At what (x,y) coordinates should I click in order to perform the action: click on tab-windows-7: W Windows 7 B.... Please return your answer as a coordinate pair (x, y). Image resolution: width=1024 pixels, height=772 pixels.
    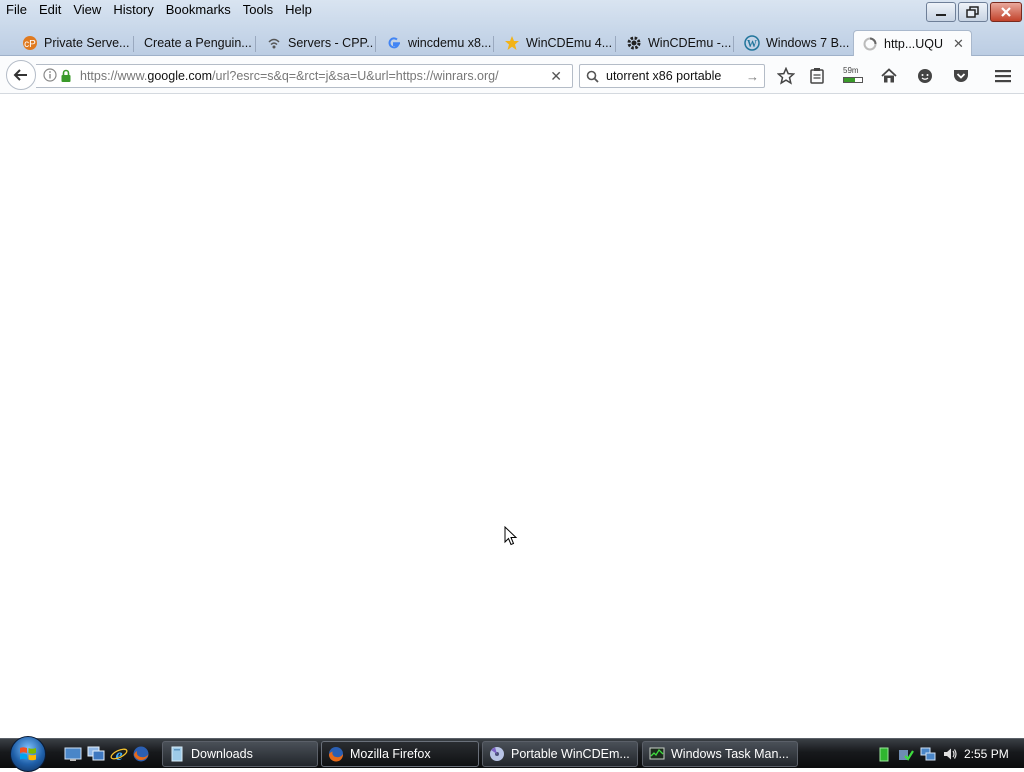
    Looking at the image, I should click on (794, 43).